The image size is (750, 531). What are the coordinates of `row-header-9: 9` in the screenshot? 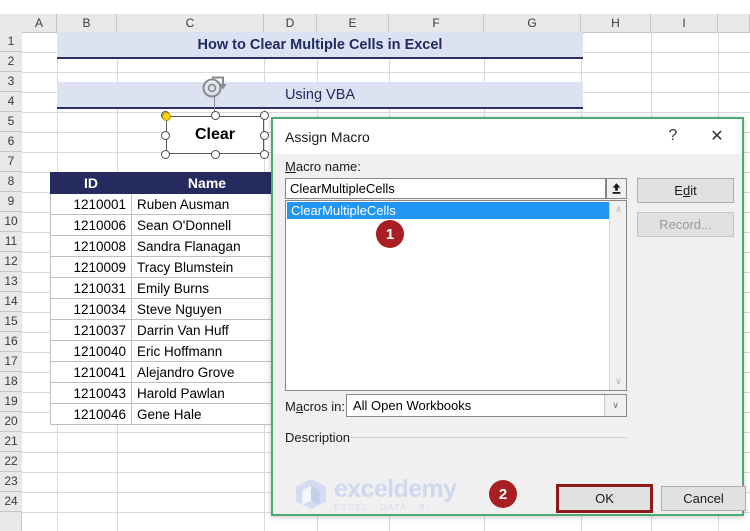 It's located at (11, 202).